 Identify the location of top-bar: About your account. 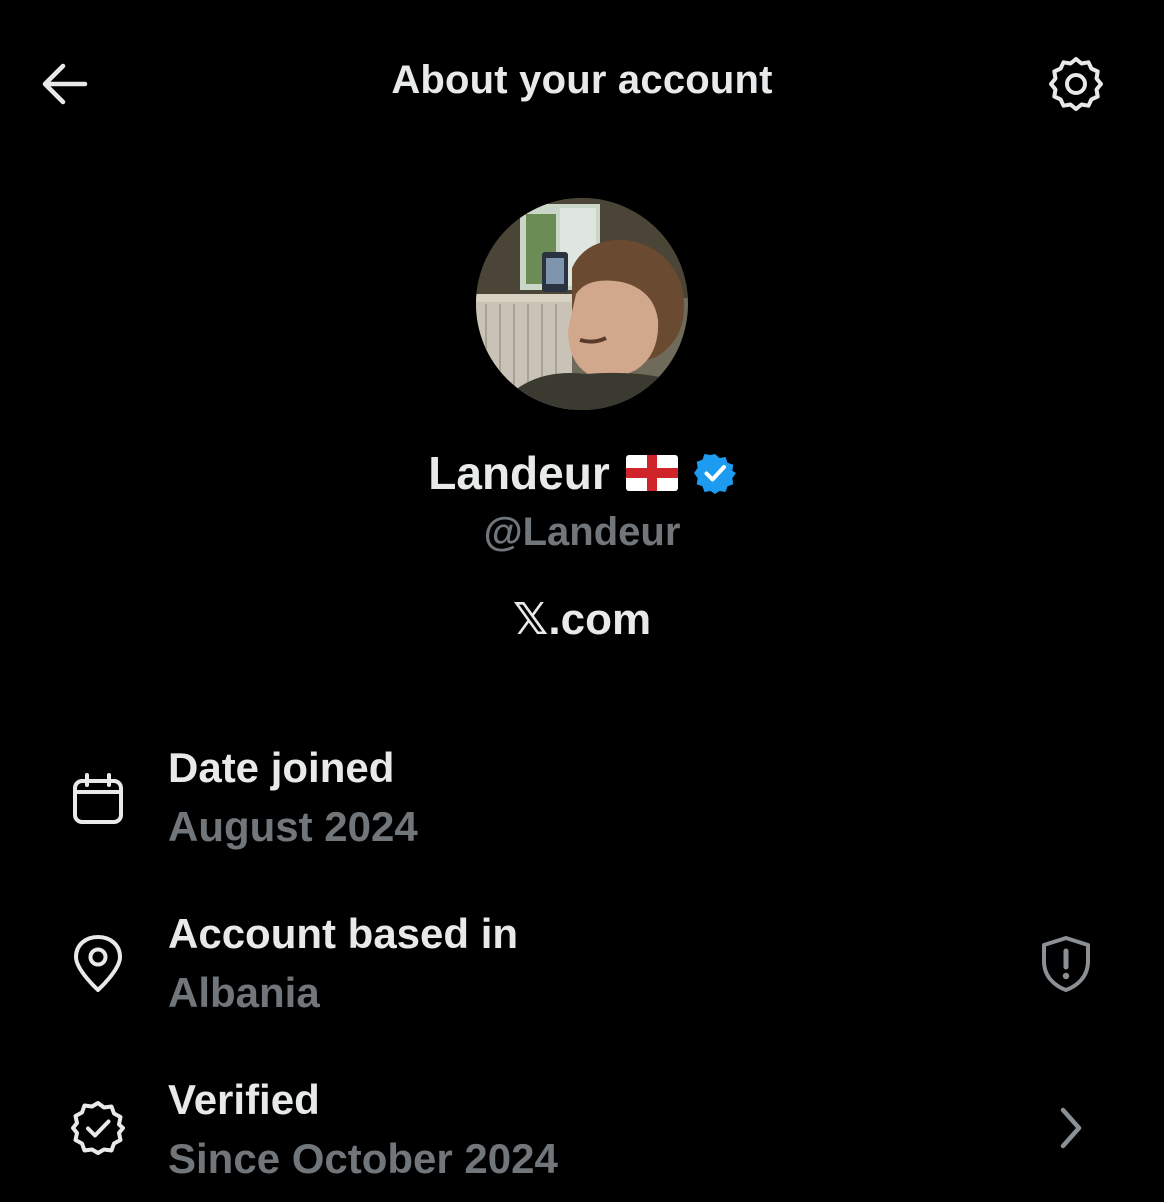
(582, 85).